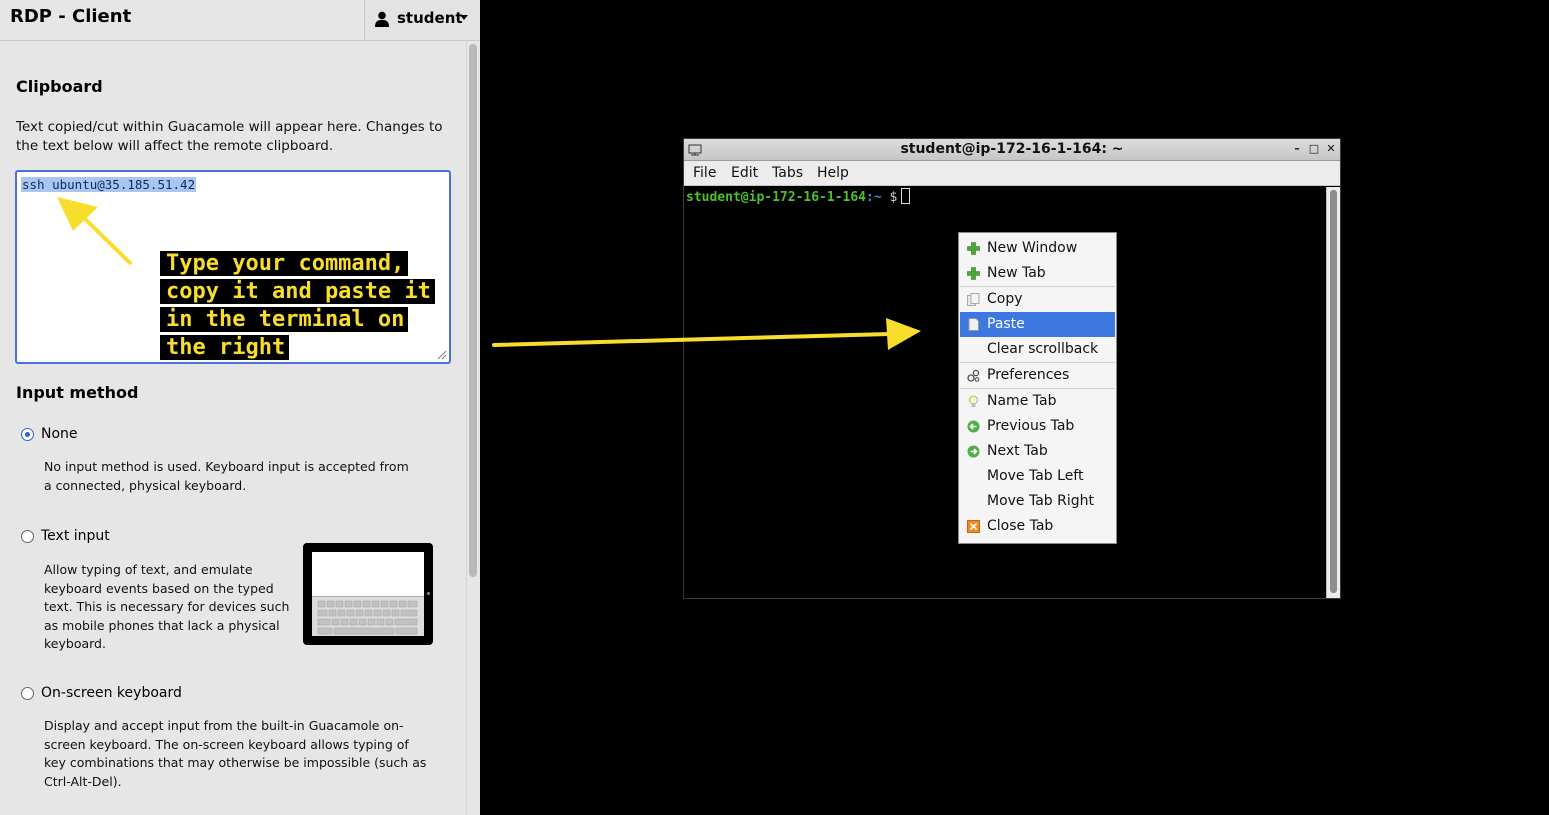 The width and height of the screenshot is (1549, 815). Describe the element at coordinates (1297, 149) in the screenshot. I see `minimize-icon: –` at that location.